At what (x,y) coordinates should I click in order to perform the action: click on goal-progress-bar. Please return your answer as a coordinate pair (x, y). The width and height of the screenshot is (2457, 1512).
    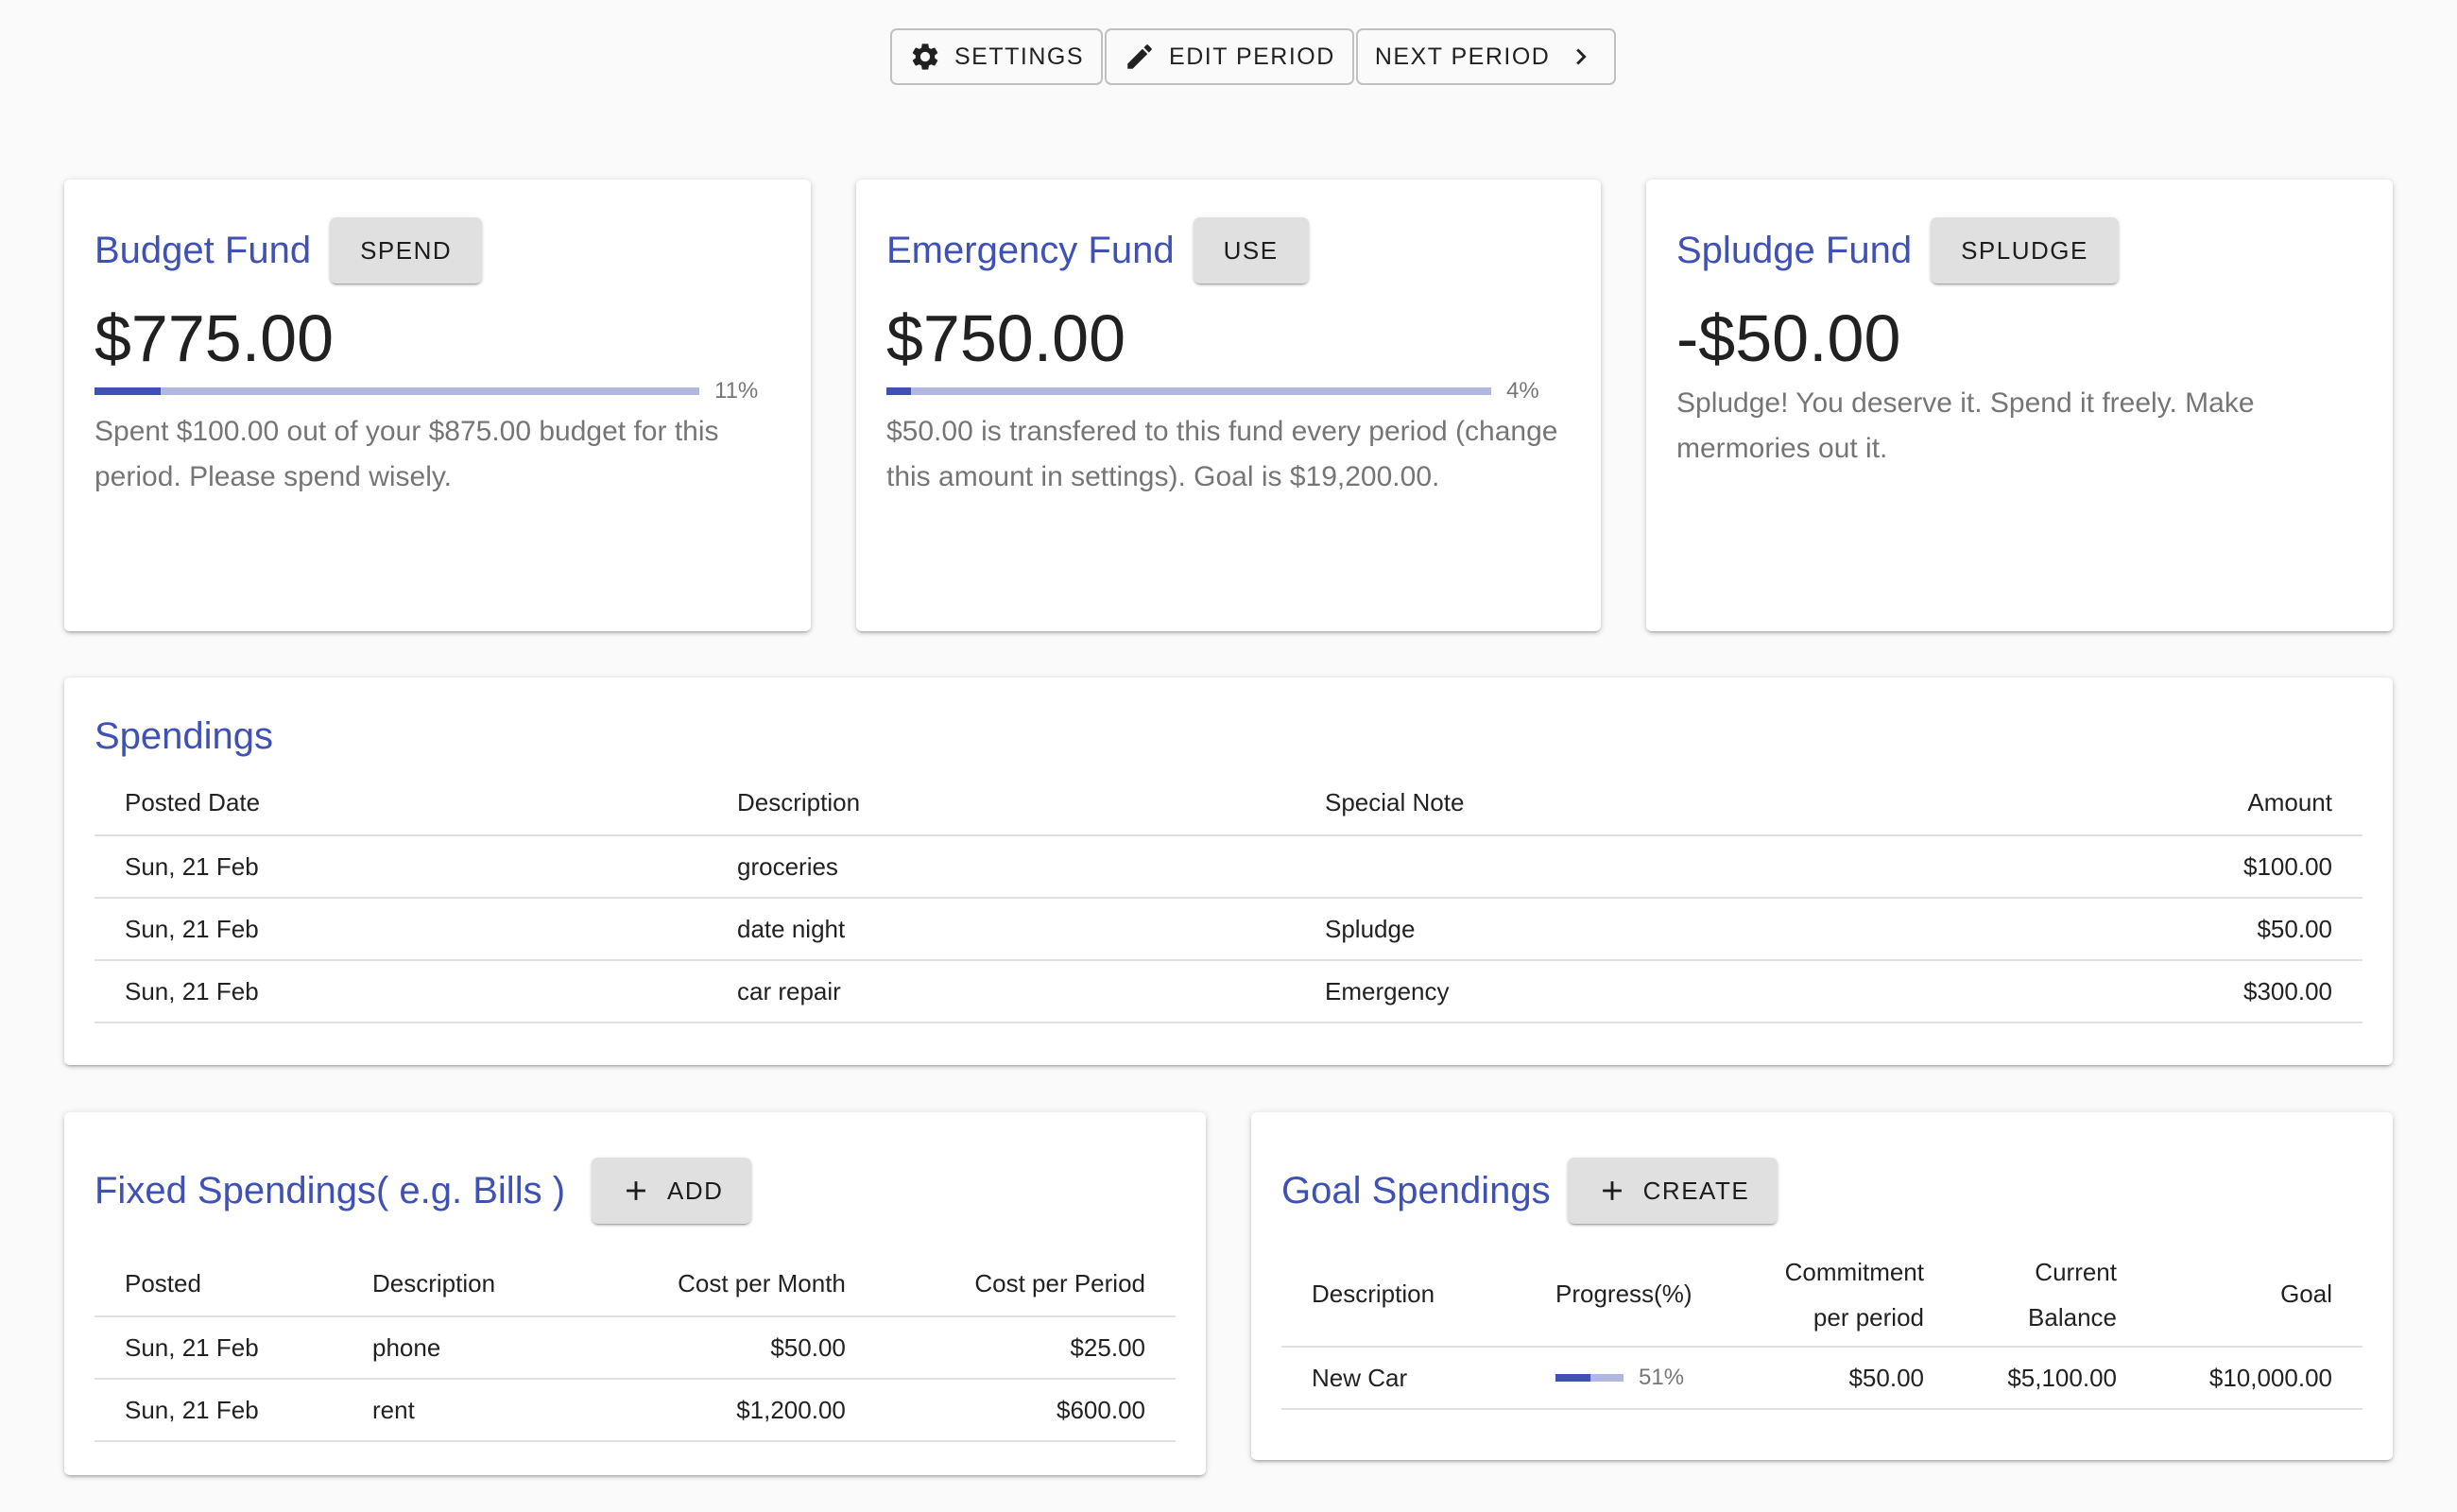
    Looking at the image, I should click on (1589, 1378).